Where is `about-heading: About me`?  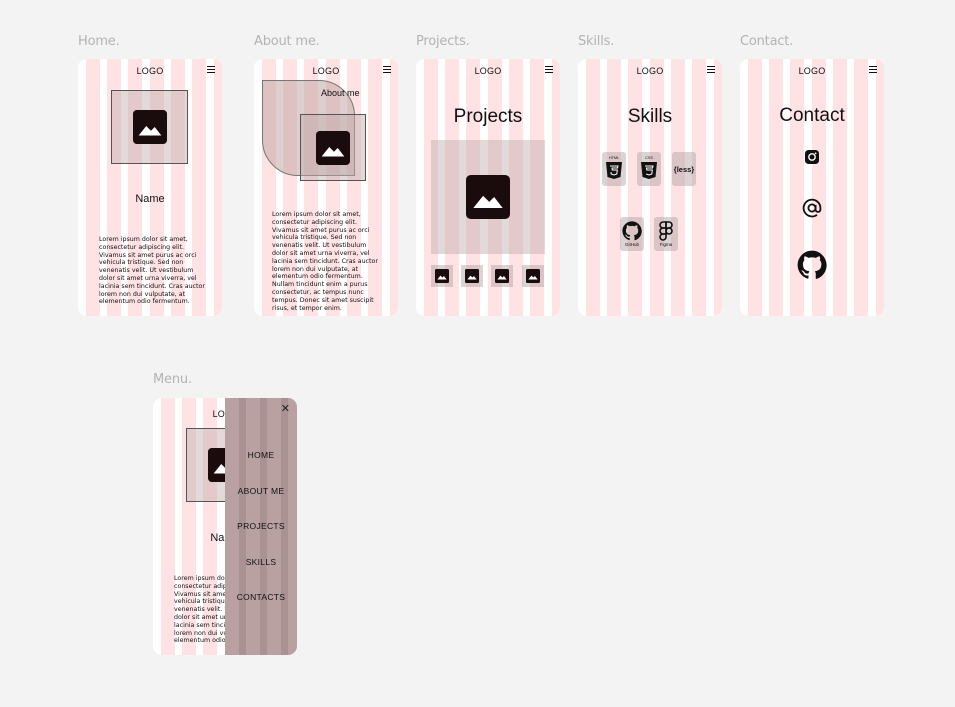 about-heading: About me is located at coordinates (340, 93).